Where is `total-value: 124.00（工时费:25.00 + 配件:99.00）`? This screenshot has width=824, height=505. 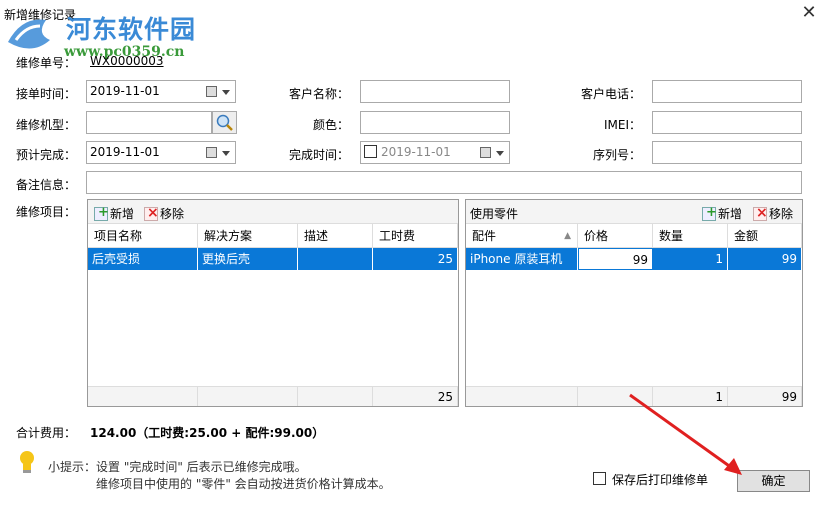 total-value: 124.00（工时费:25.00 + 配件:99.00） is located at coordinates (207, 433).